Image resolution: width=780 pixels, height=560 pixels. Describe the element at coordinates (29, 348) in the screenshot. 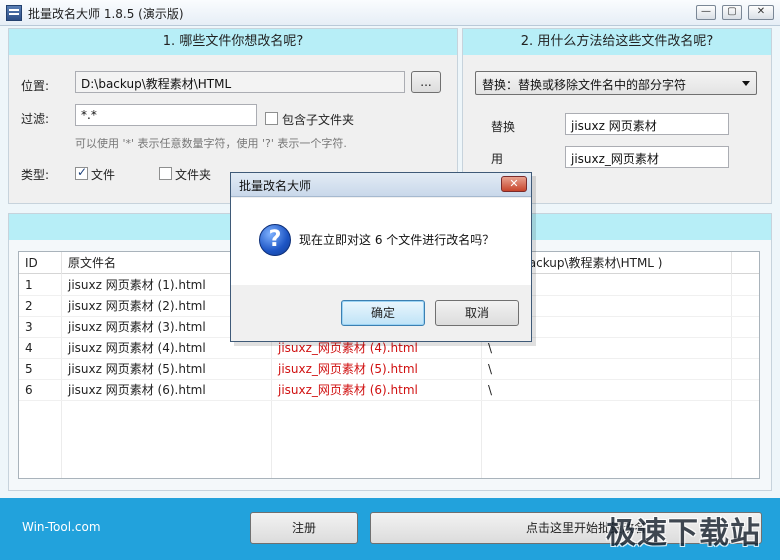

I see `row-id: 4` at that location.